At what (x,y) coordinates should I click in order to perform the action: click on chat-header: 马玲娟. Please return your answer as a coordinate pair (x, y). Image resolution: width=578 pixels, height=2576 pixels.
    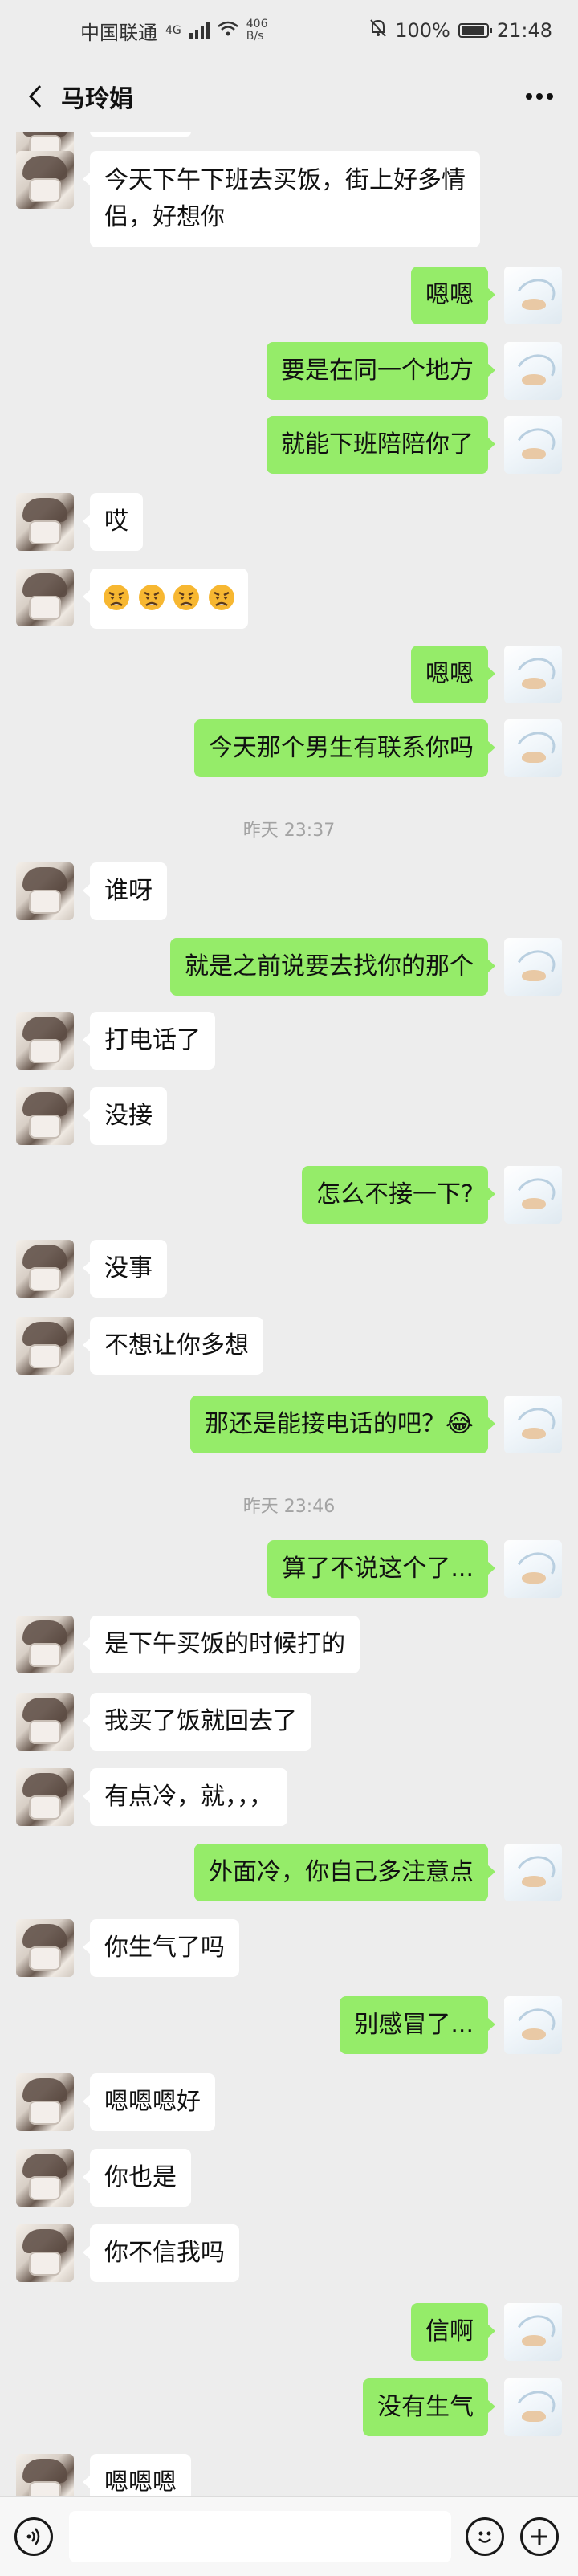
    Looking at the image, I should click on (289, 96).